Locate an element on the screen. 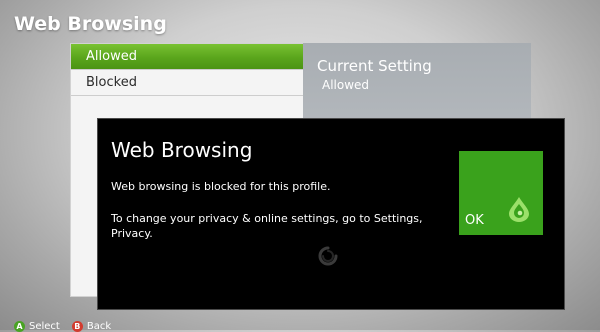  page-title: Web Browsing is located at coordinates (90, 24).